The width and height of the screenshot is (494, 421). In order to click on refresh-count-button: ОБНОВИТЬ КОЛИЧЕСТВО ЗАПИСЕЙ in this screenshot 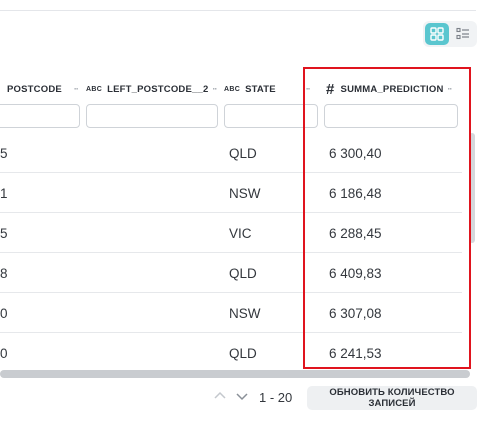, I will do `click(392, 398)`.